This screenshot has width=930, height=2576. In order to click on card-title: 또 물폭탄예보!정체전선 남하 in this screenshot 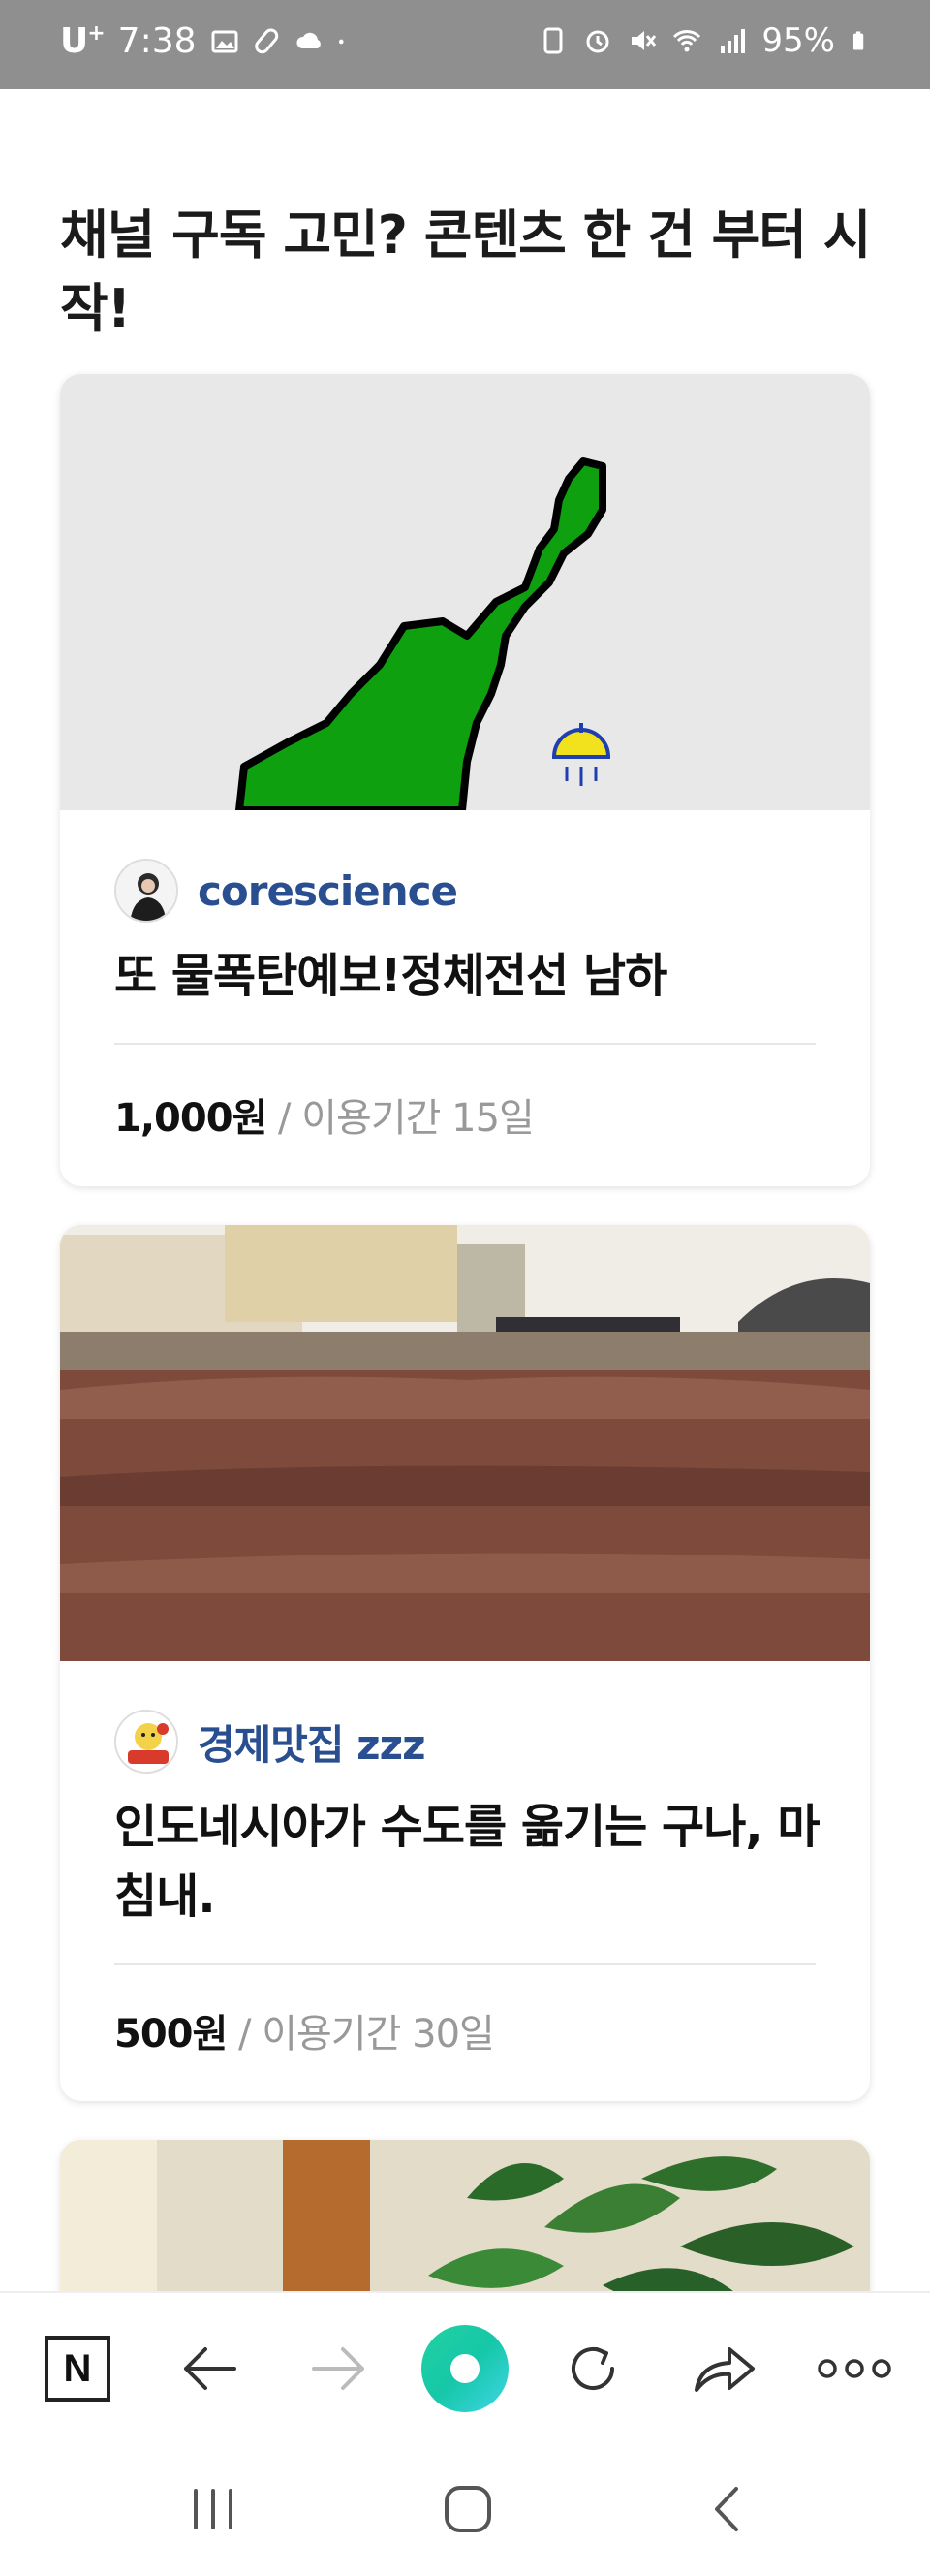, I will do `click(472, 976)`.